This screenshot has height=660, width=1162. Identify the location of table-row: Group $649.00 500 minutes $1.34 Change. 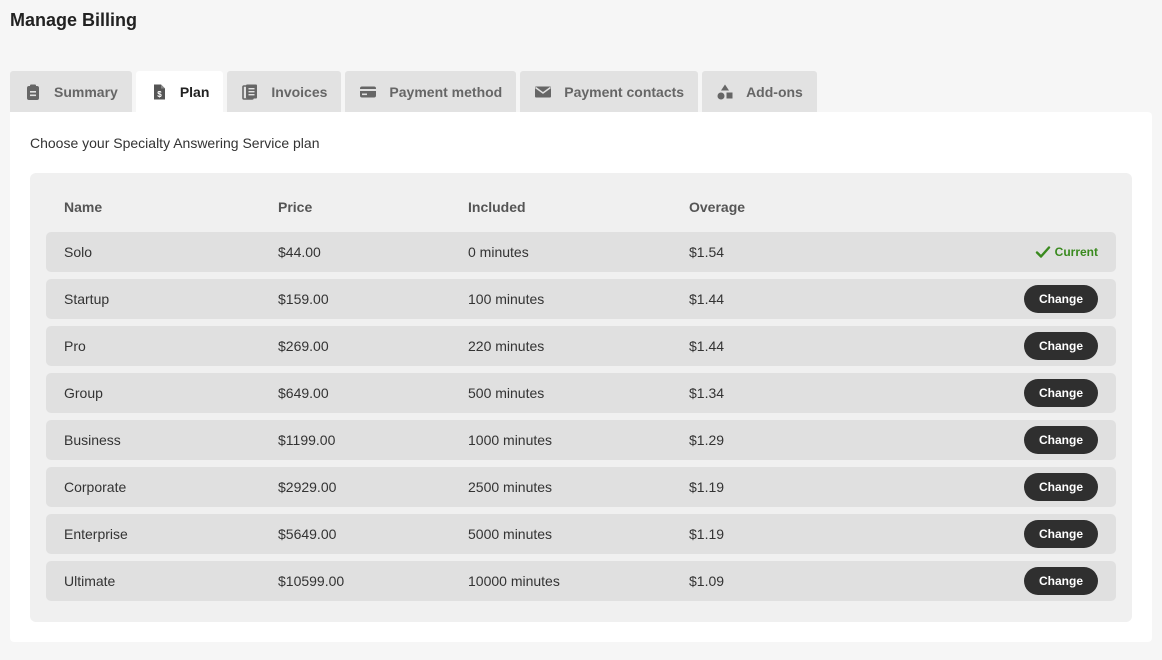
(581, 393).